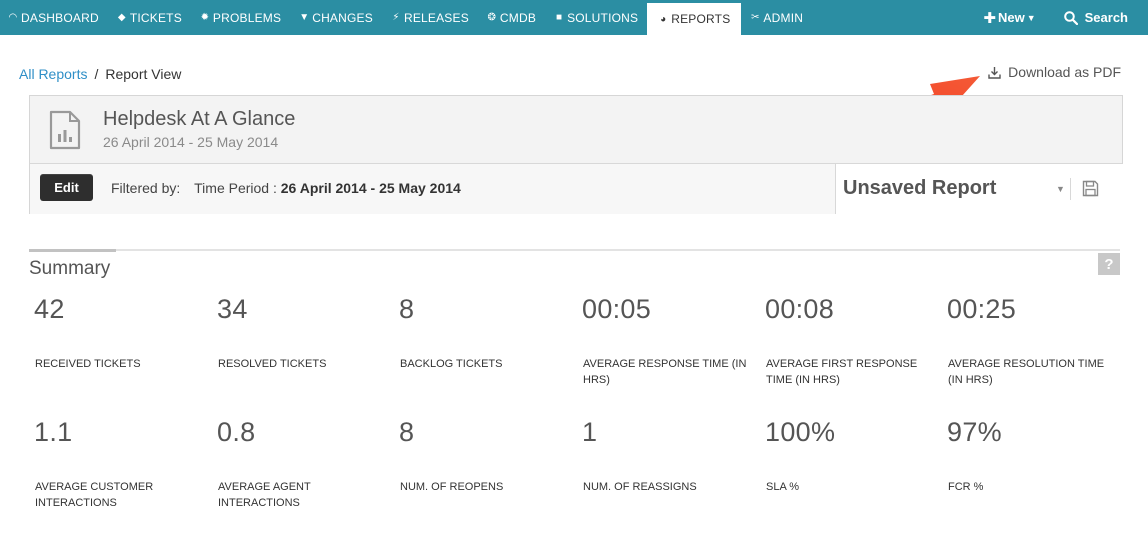  What do you see at coordinates (1070, 17) in the screenshot?
I see `search-icon` at bounding box center [1070, 17].